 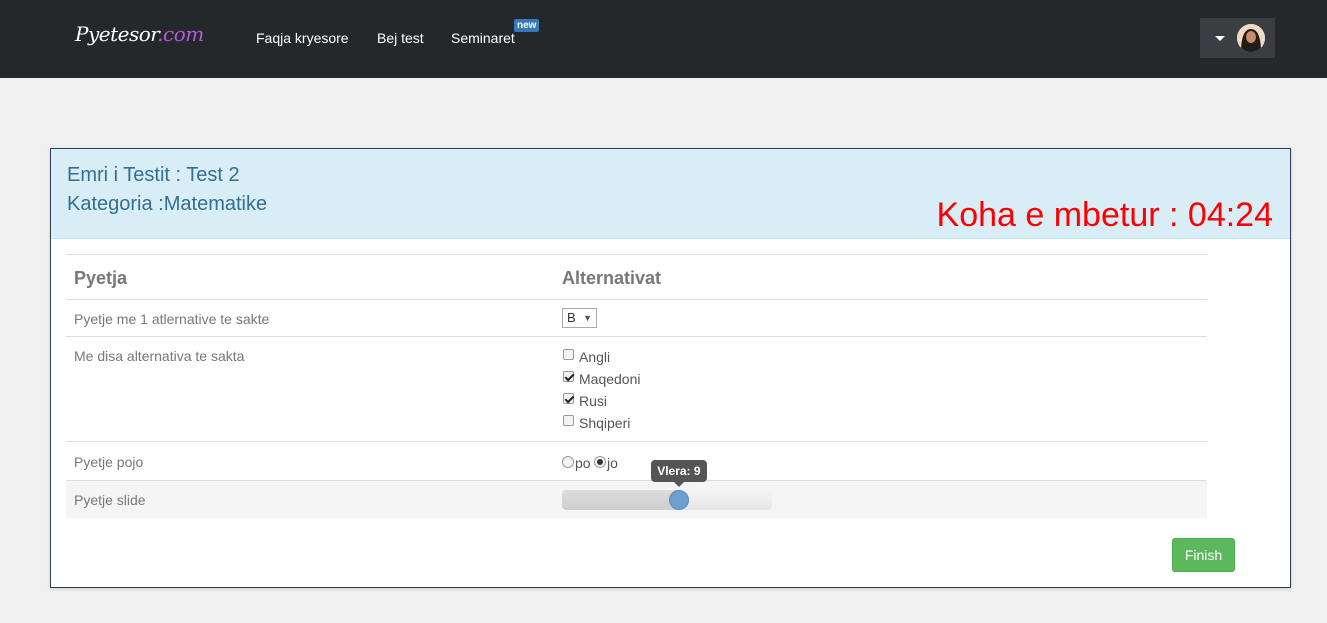 What do you see at coordinates (568, 354) in the screenshot?
I see `checkbox-angli` at bounding box center [568, 354].